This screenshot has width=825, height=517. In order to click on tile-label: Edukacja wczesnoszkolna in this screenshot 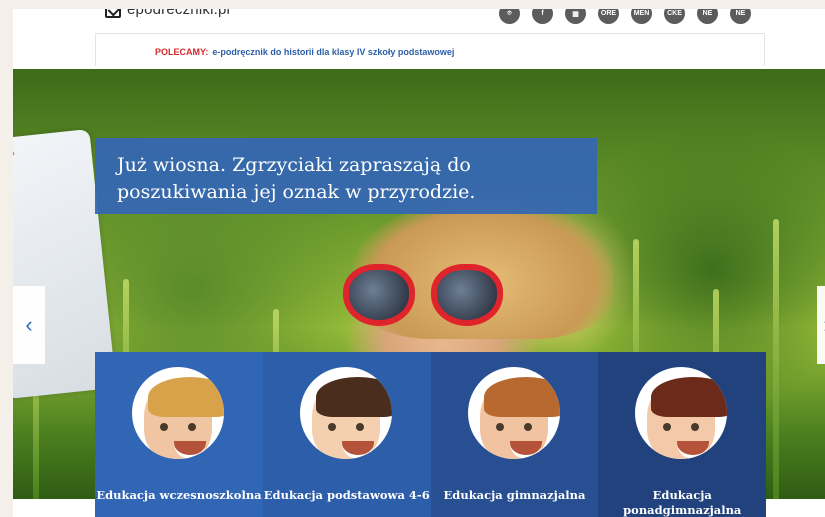, I will do `click(179, 495)`.